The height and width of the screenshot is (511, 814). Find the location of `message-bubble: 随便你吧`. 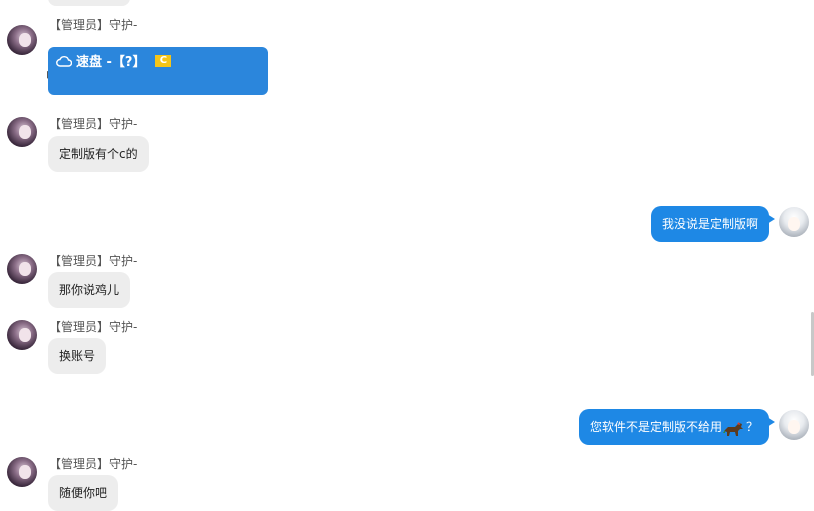

message-bubble: 随便你吧 is located at coordinates (83, 493).